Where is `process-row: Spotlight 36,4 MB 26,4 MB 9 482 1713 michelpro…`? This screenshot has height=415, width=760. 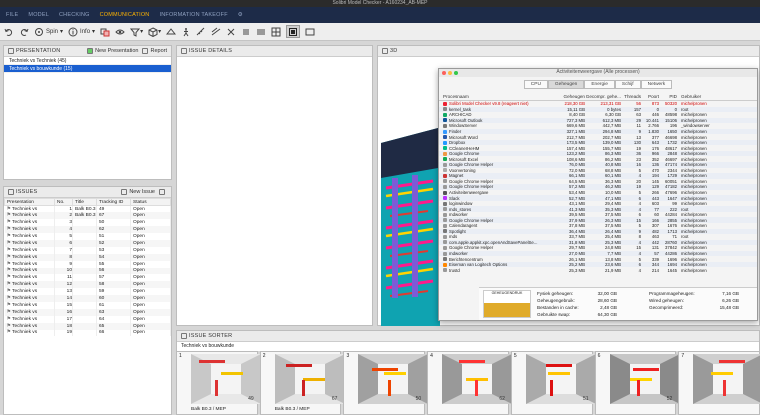 process-row: Spotlight 36,4 MB 26,4 MB 9 482 1713 michelpro… is located at coordinates (598, 231).